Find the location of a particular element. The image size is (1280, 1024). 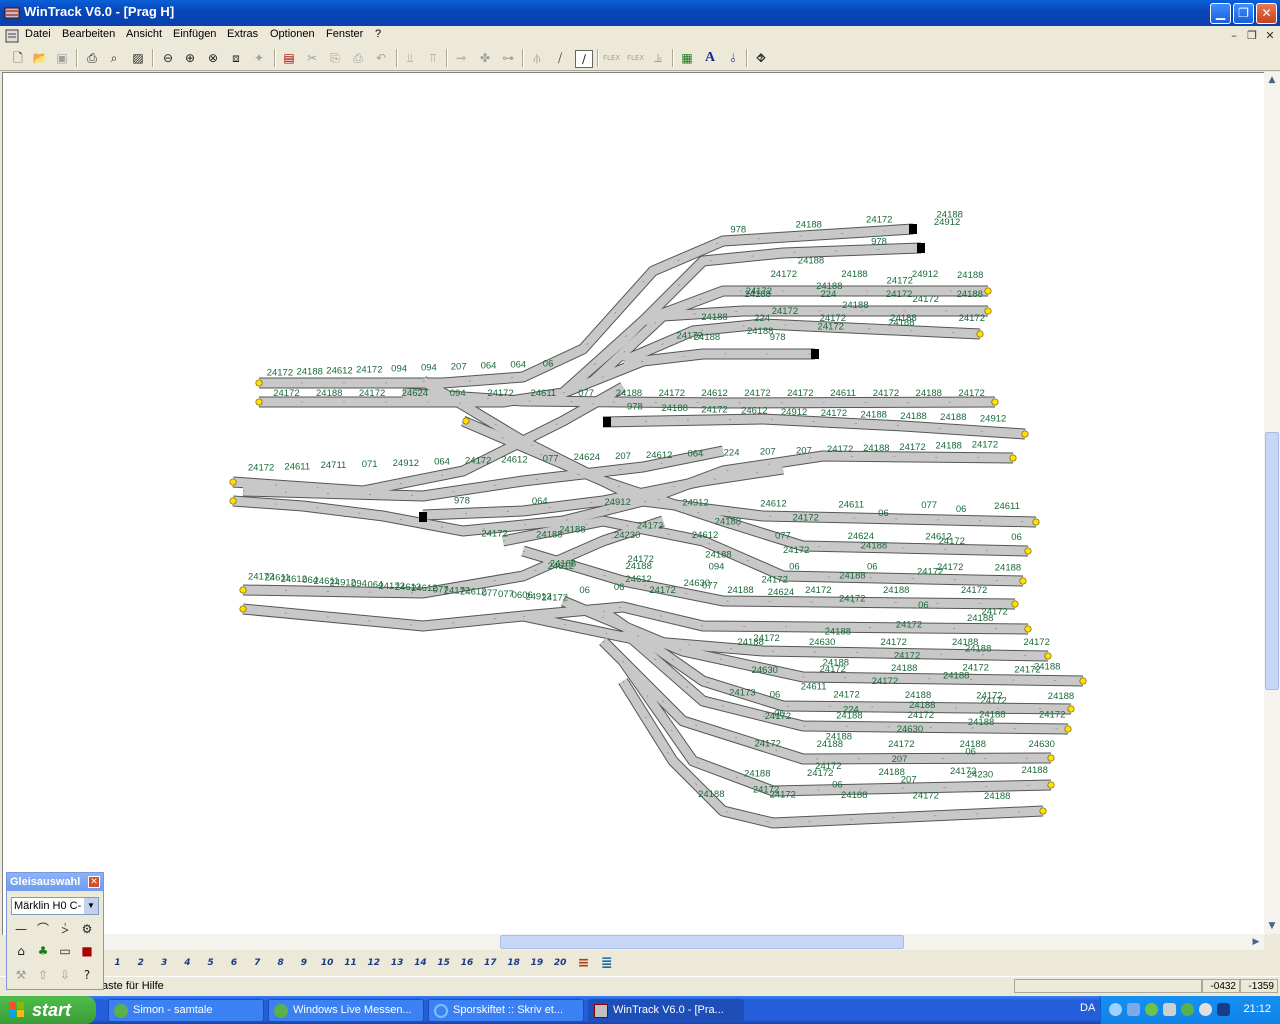

image-icon: ▨ is located at coordinates (138, 58).